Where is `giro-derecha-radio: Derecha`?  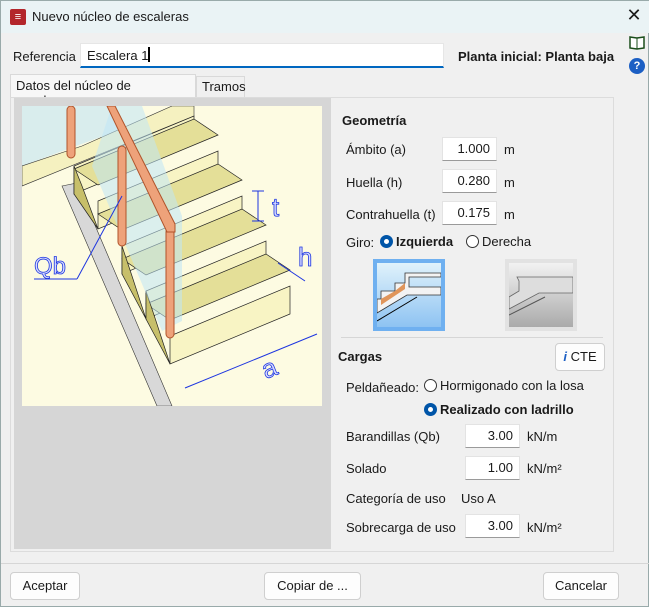 giro-derecha-radio: Derecha is located at coordinates (498, 241).